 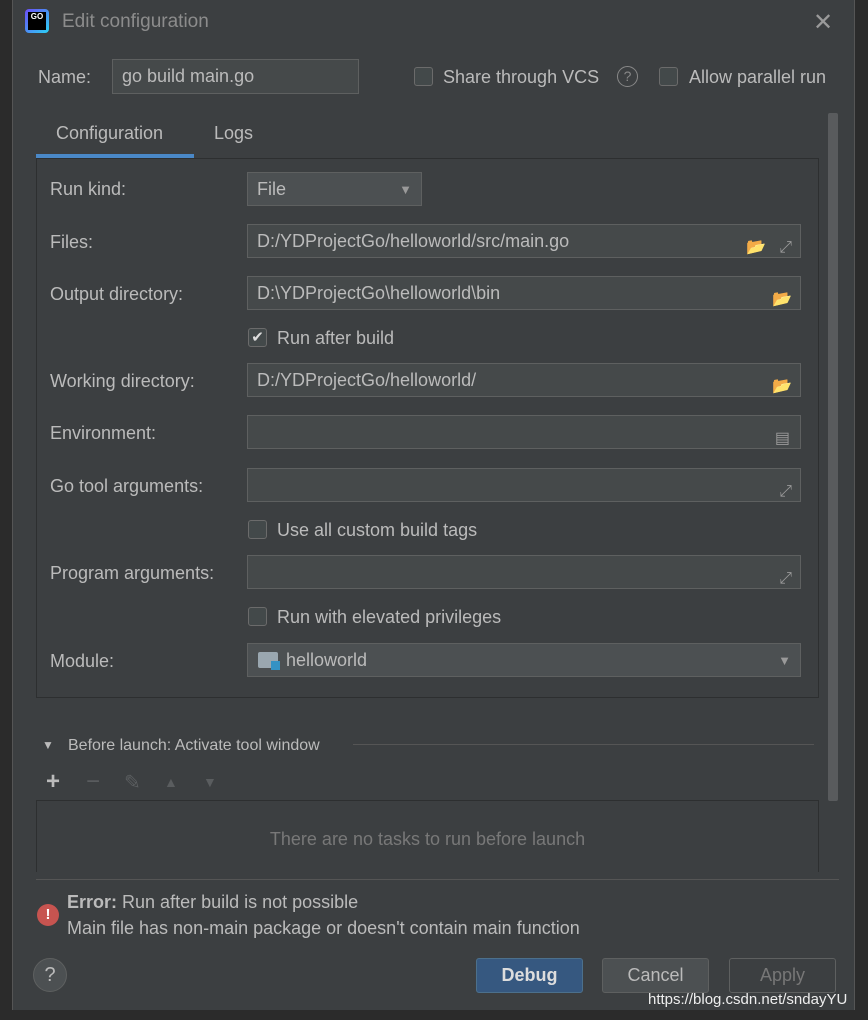 I want to click on run-kind-select: File ▼, so click(x=334, y=189).